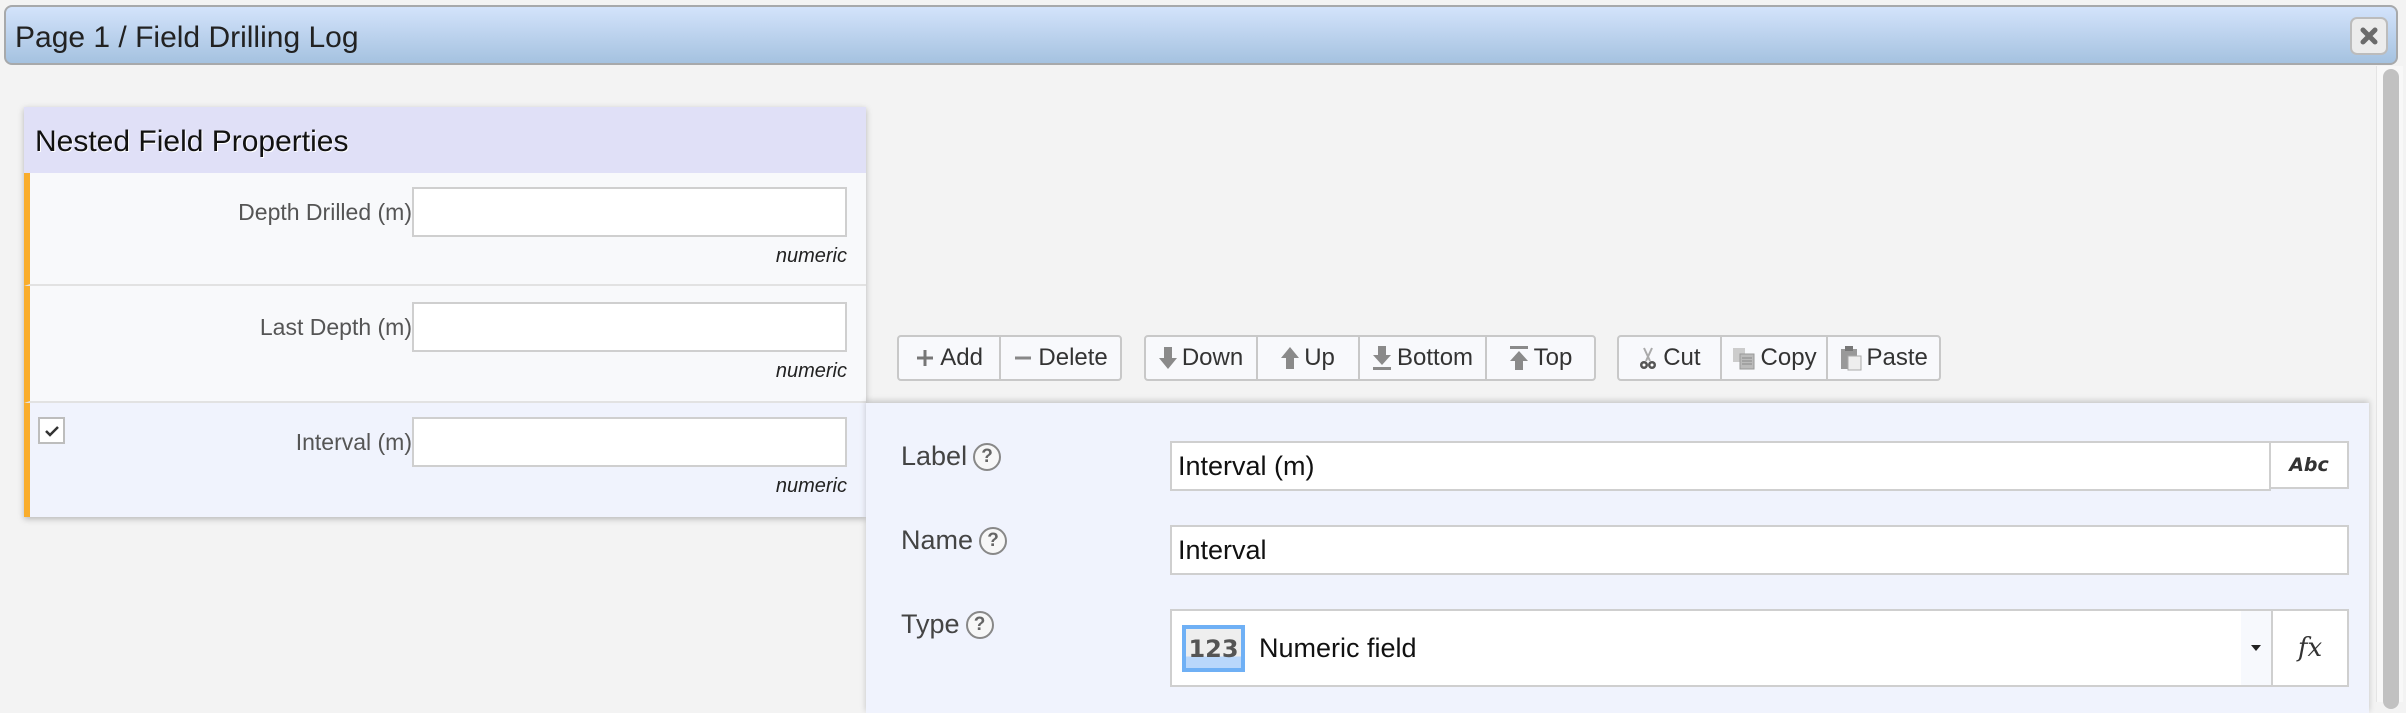 The image size is (2406, 713). I want to click on field-label: Depth Drilled (m), so click(325, 212).